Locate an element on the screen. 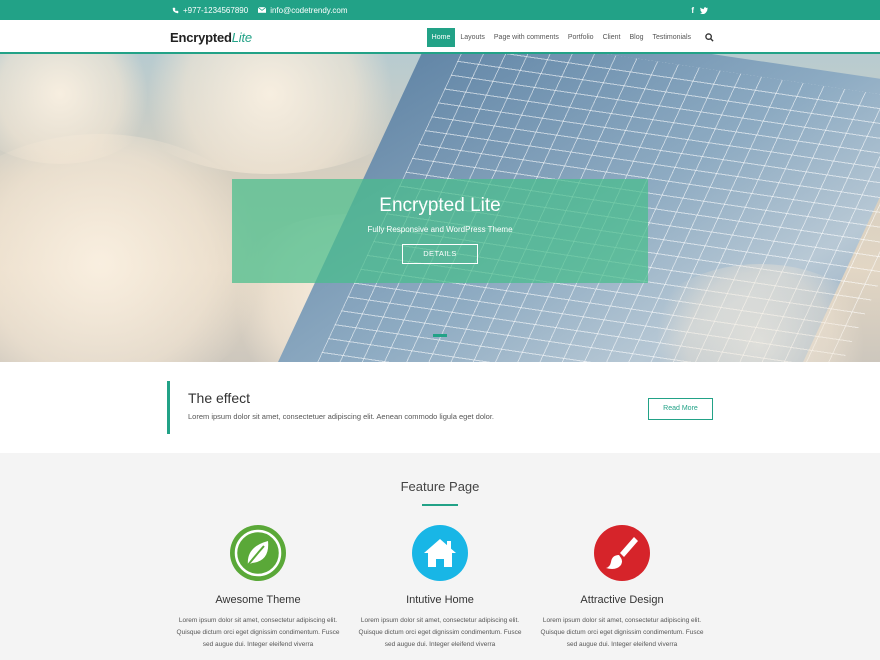 This screenshot has height=660, width=880. social-links: f is located at coordinates (699, 10).